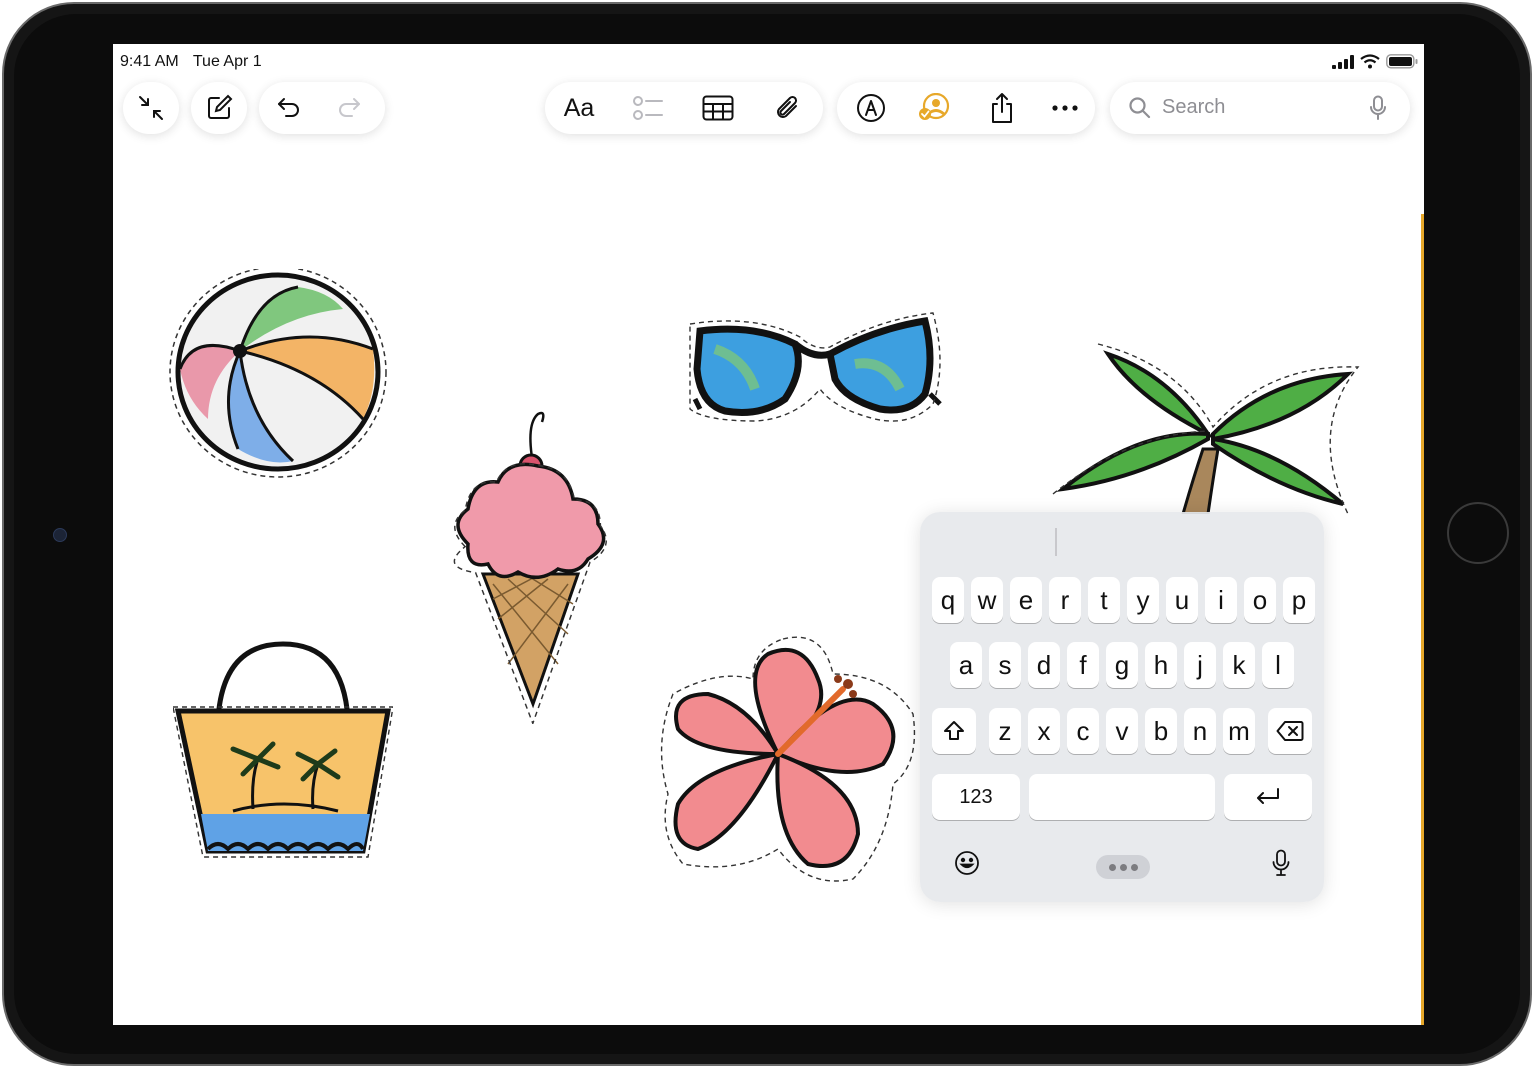 The image size is (1536, 1071). Describe the element at coordinates (1123, 867) in the screenshot. I see `keyboard-drag-handle` at that location.